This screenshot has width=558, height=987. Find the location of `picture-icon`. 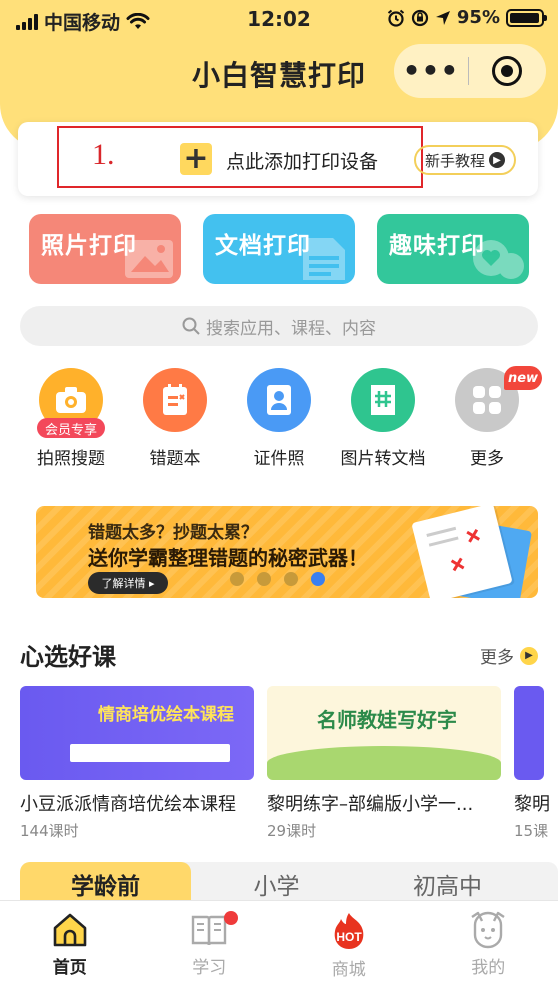

picture-icon is located at coordinates (149, 259).